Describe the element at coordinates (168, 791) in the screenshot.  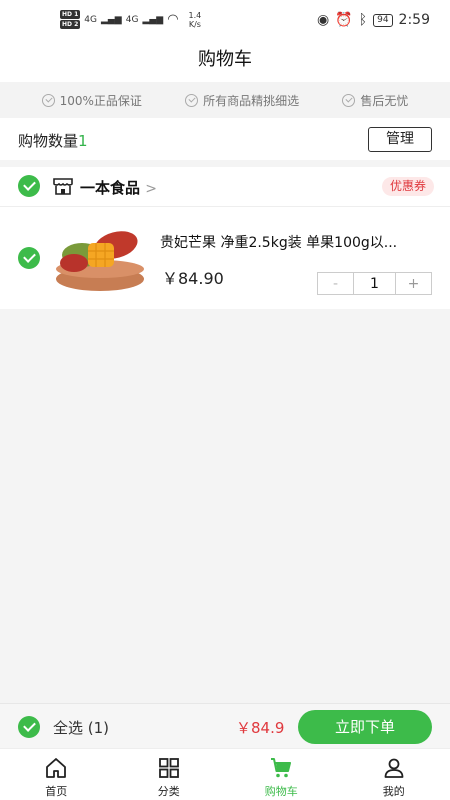
I see `tab-category-label: 分类` at that location.